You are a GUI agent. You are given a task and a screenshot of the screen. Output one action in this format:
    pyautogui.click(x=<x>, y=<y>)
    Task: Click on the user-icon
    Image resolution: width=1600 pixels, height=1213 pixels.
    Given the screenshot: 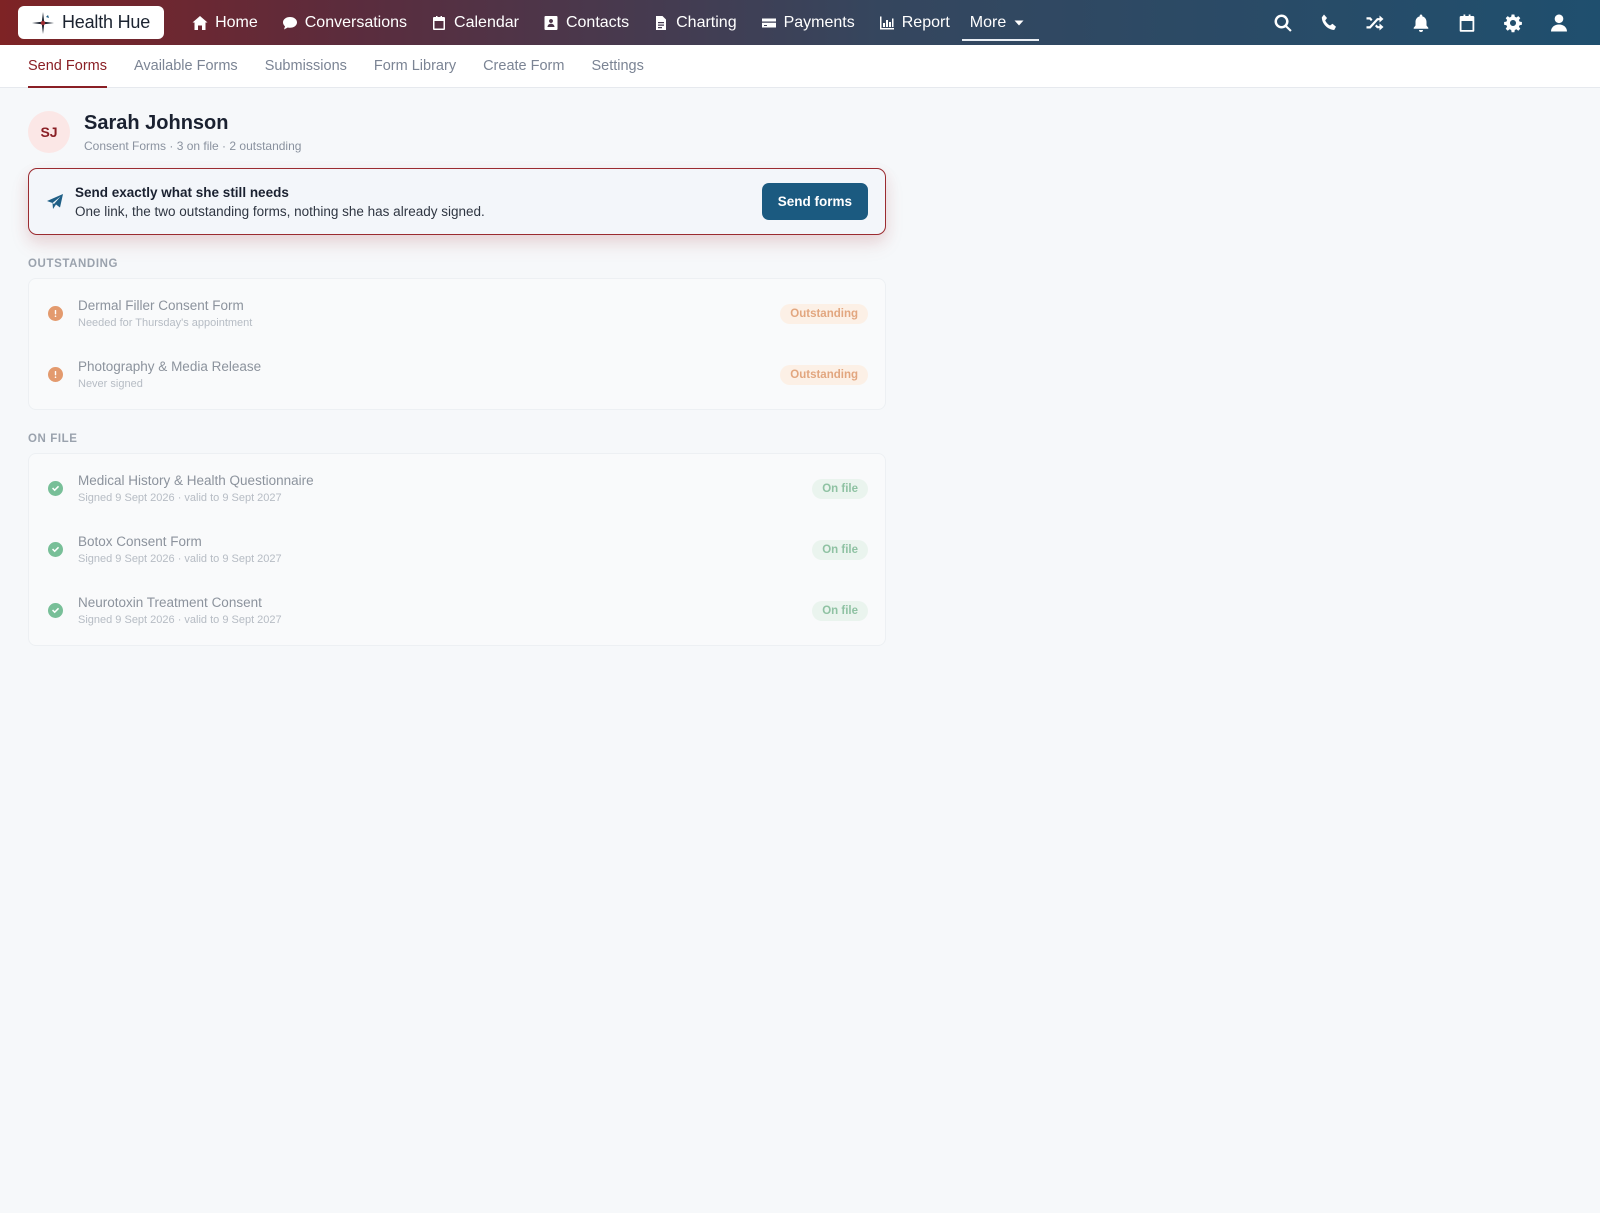 What is the action you would take?
    pyautogui.click(x=1559, y=22)
    